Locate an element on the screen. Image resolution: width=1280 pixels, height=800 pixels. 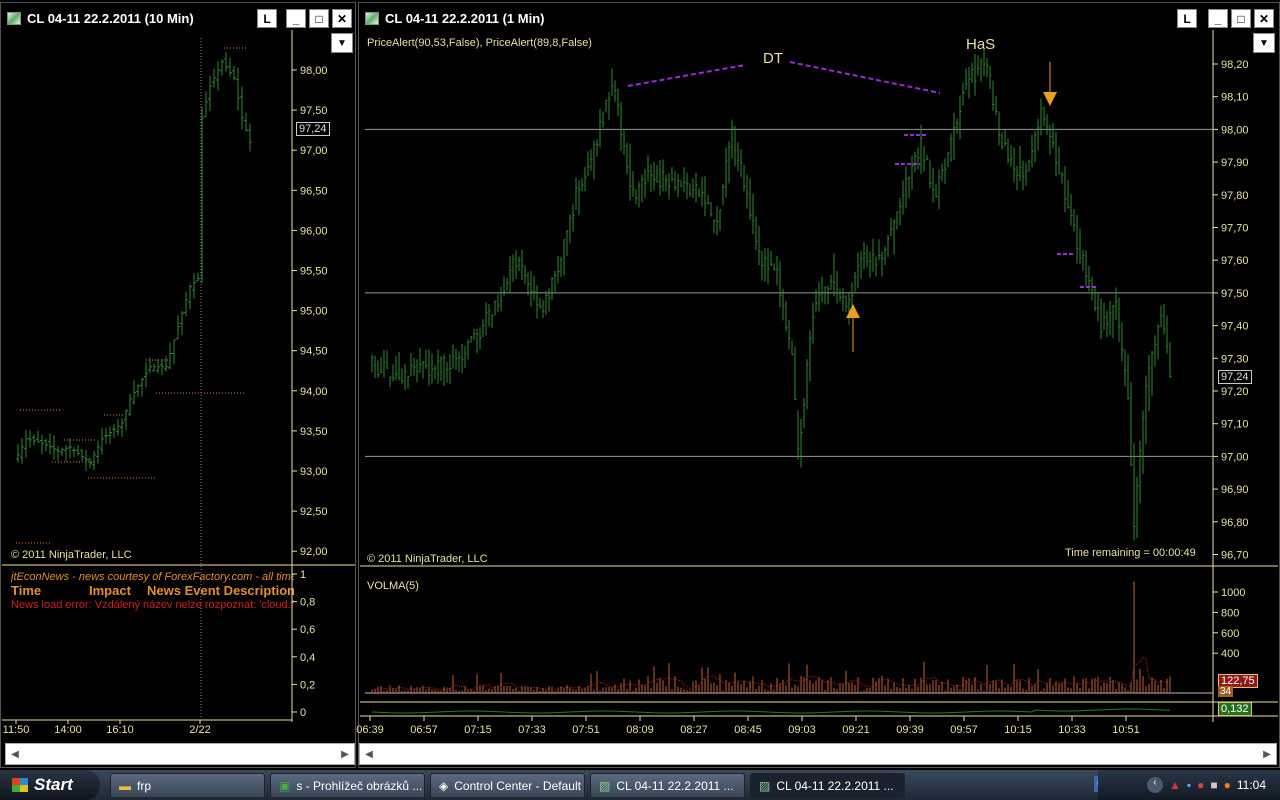
network-icon: ▪ is located at coordinates (1189, 785).